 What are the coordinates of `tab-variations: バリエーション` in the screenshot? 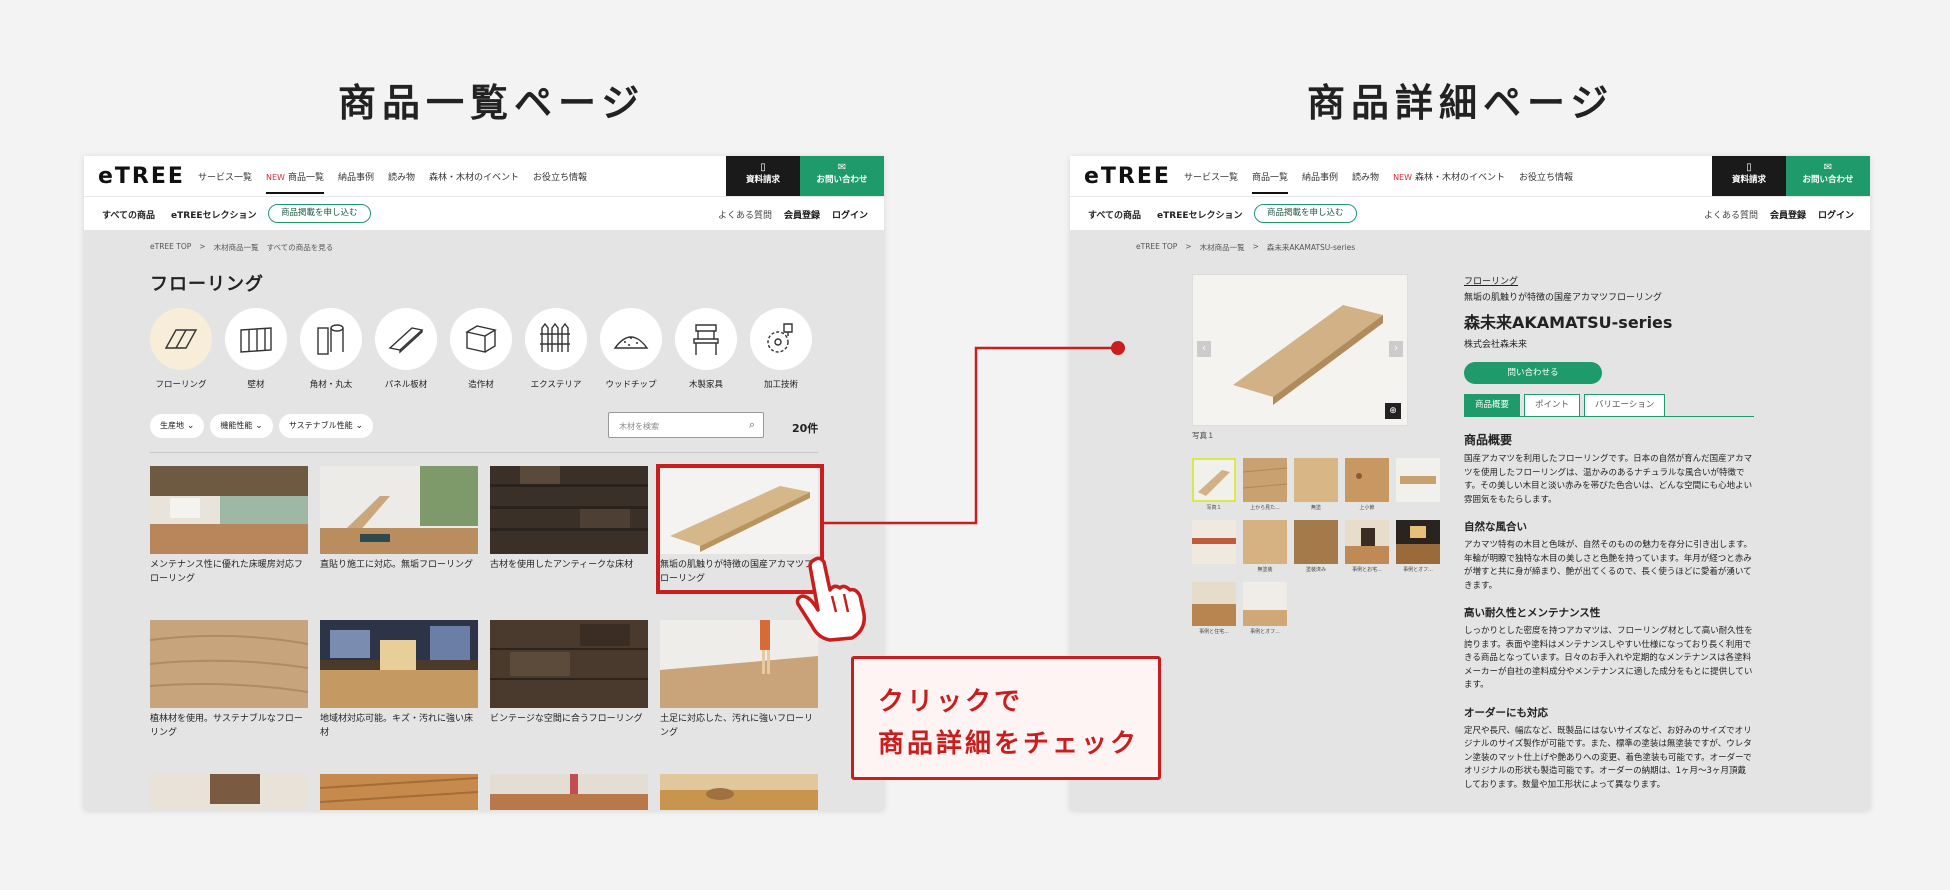 It's located at (1625, 405).